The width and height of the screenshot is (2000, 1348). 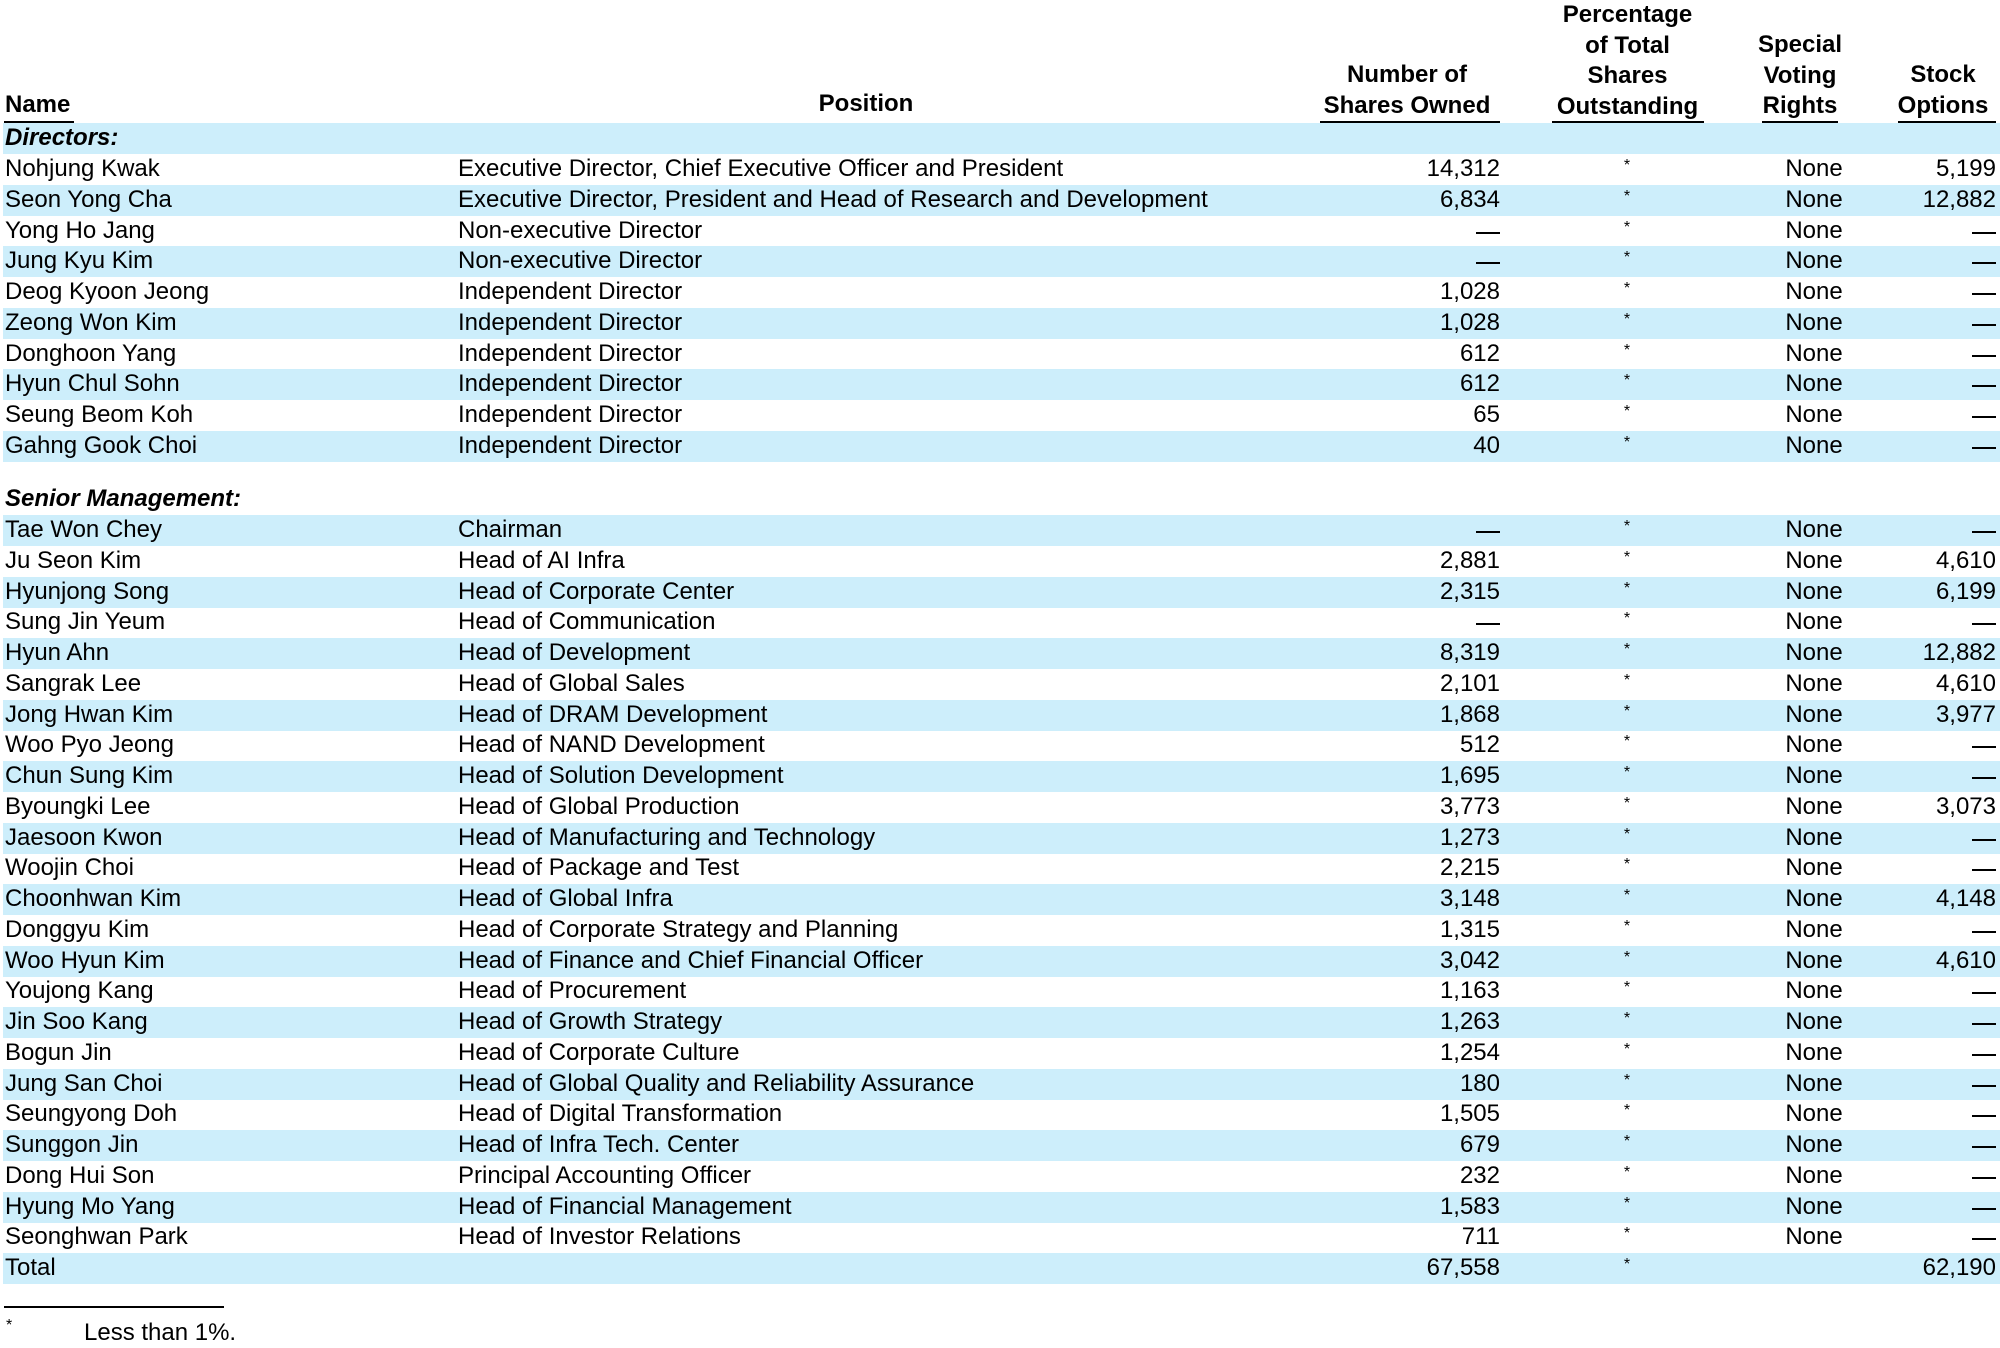 What do you see at coordinates (1469, 199) in the screenshot?
I see `row-shares: 6,834` at bounding box center [1469, 199].